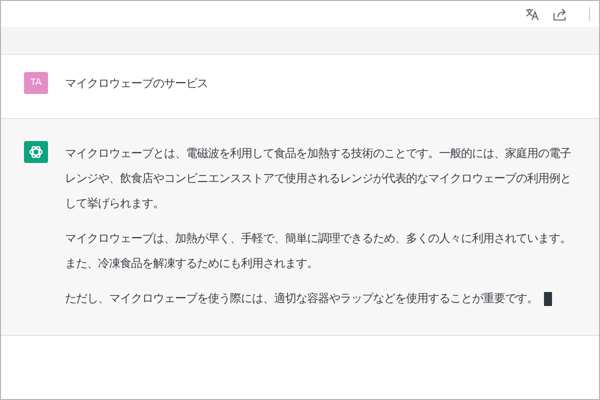 This screenshot has width=600, height=400. What do you see at coordinates (318, 178) in the screenshot?
I see `response-paragraph: マイクロウェーブとは、電磁波を利用して食品を加熱する技術のことです。一般的には、家庭用の電子レンジや、飲食店やコンビニエンスストアで使用されるレンジが代表的なマイクロウェーブの利用例として挙げられます。` at bounding box center [318, 178].